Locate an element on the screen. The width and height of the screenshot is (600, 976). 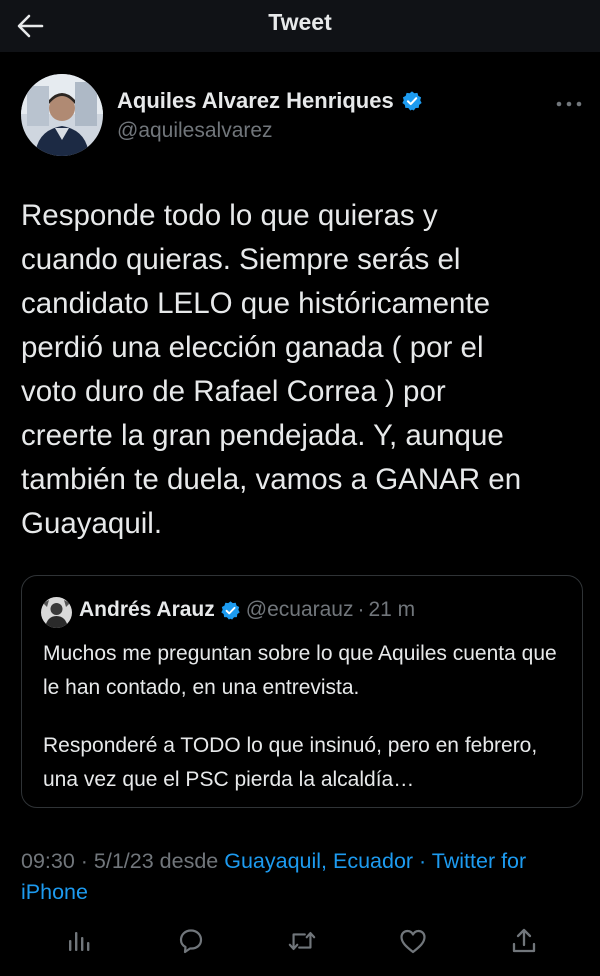
like-button is located at coordinates (413, 941).